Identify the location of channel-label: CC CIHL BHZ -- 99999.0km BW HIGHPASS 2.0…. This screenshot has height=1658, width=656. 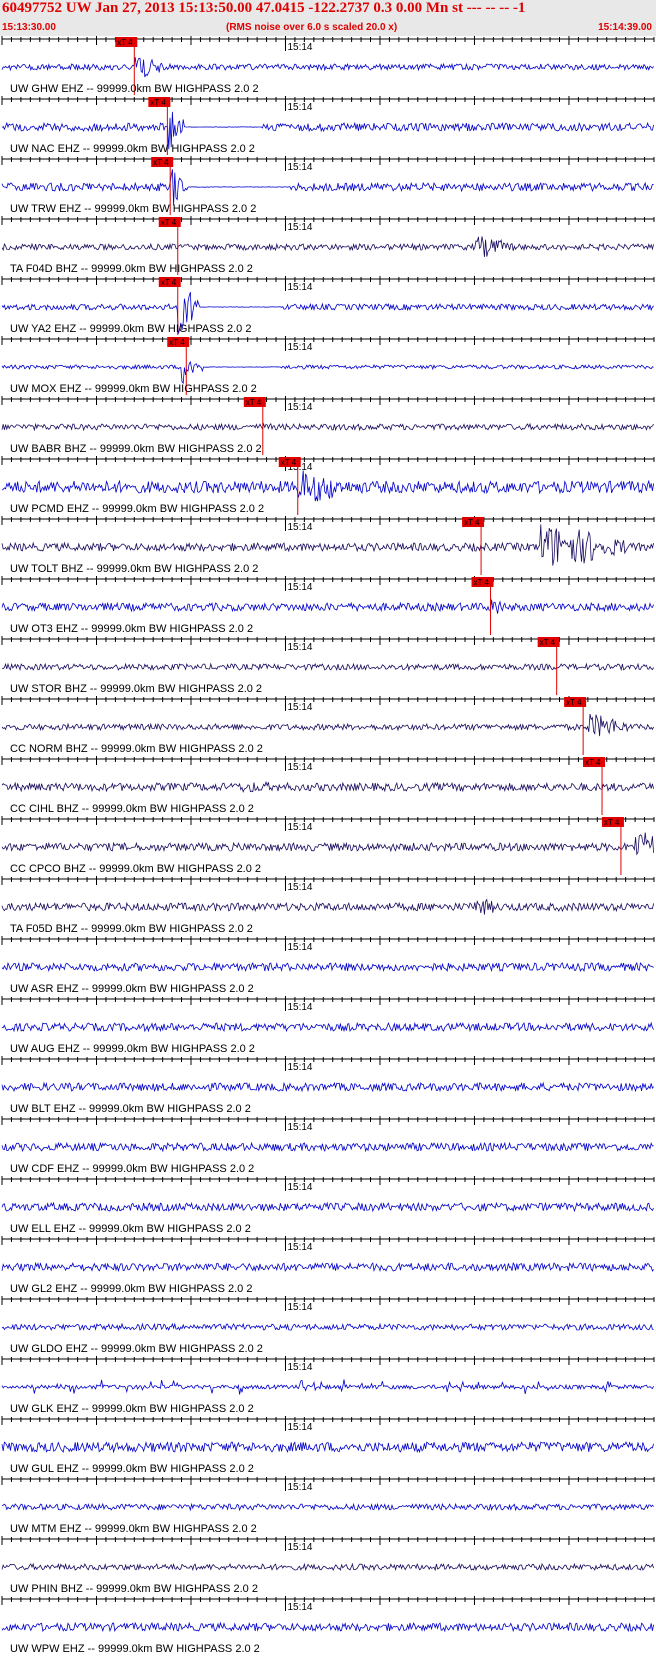
(132, 809).